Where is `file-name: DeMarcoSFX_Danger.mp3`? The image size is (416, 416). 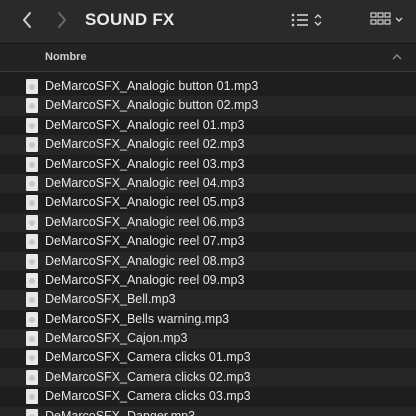
file-name: DeMarcoSFX_Danger.mp3 is located at coordinates (120, 412).